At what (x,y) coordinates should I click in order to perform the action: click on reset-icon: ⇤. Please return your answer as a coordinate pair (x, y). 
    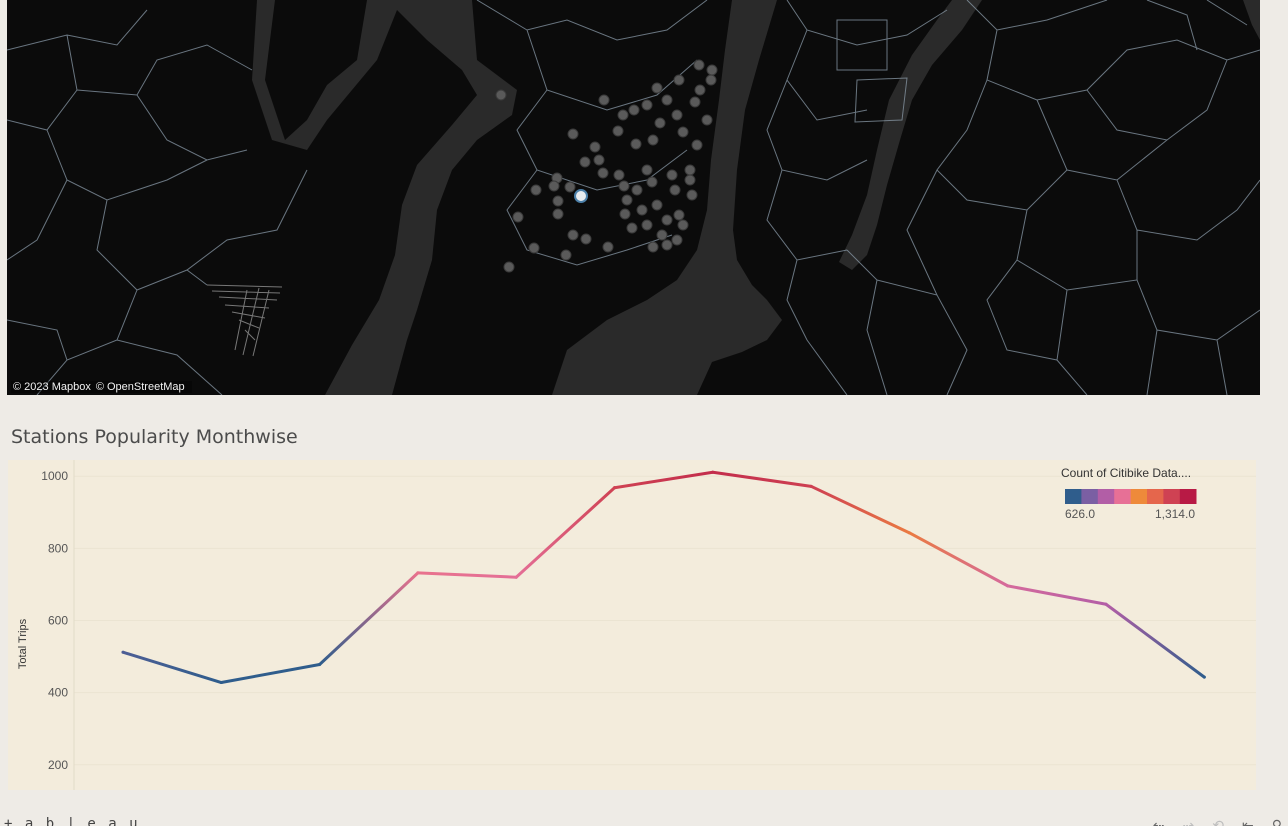
    Looking at the image, I should click on (1248, 821).